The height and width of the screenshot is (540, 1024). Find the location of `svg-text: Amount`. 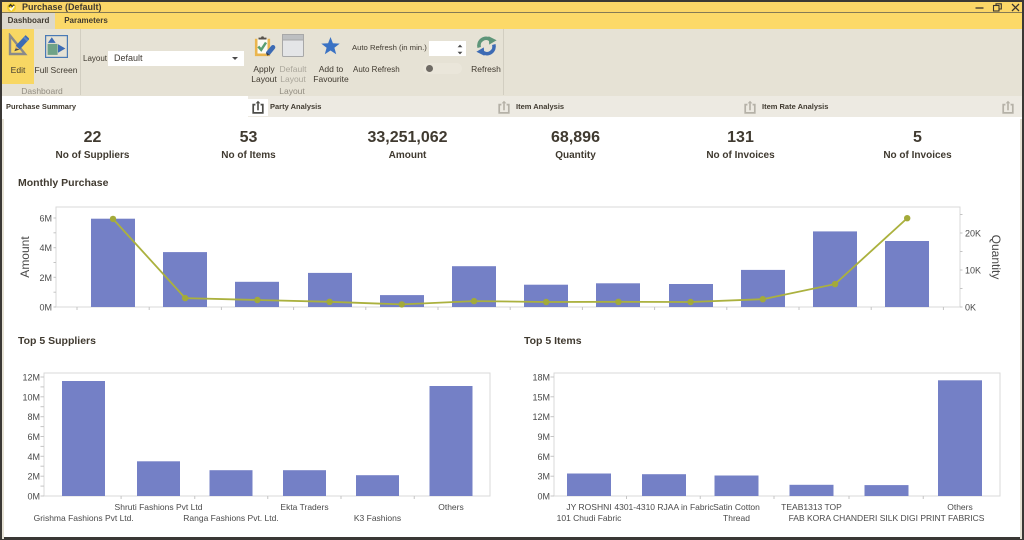

svg-text: Amount is located at coordinates (25, 257).